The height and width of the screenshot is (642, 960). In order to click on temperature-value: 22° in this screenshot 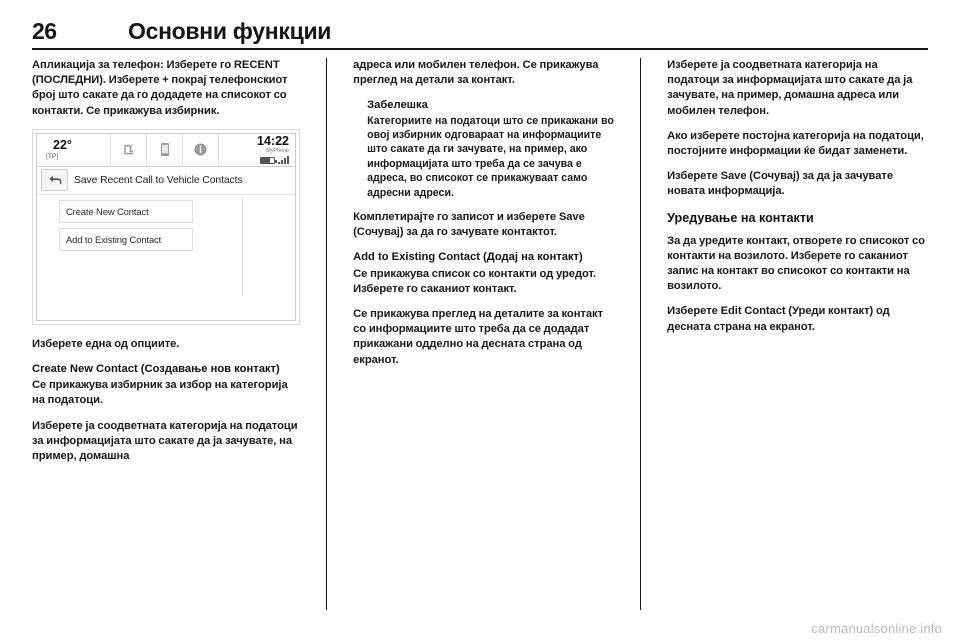, I will do `click(62, 144)`.